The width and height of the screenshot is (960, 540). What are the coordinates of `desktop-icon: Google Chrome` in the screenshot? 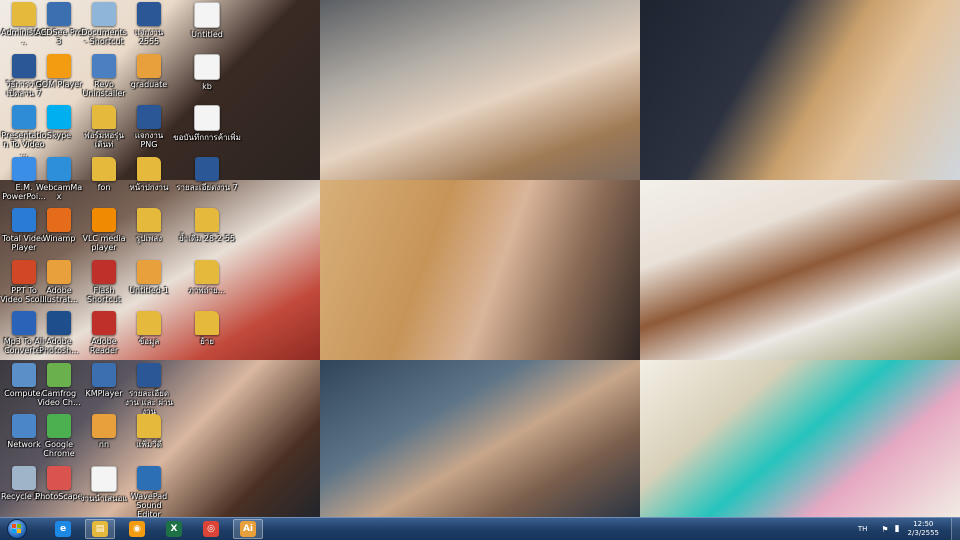 It's located at (59, 436).